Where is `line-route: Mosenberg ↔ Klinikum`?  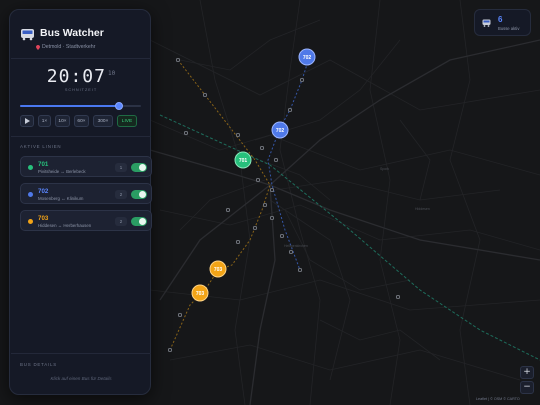
line-route: Mosenberg ↔ Klinikum is located at coordinates (61, 198).